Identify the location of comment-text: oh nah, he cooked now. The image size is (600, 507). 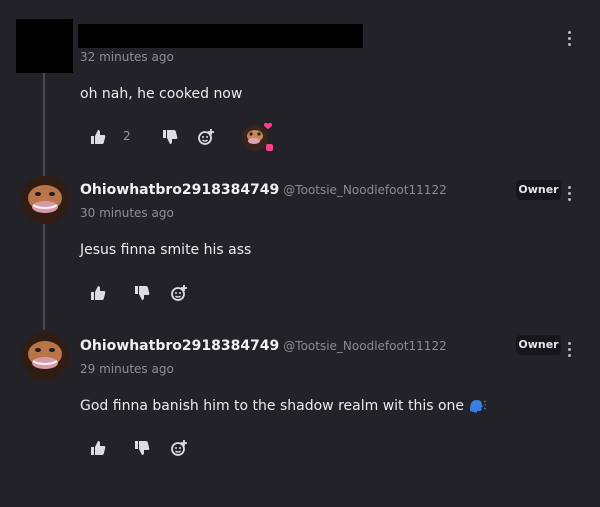
(161, 94).